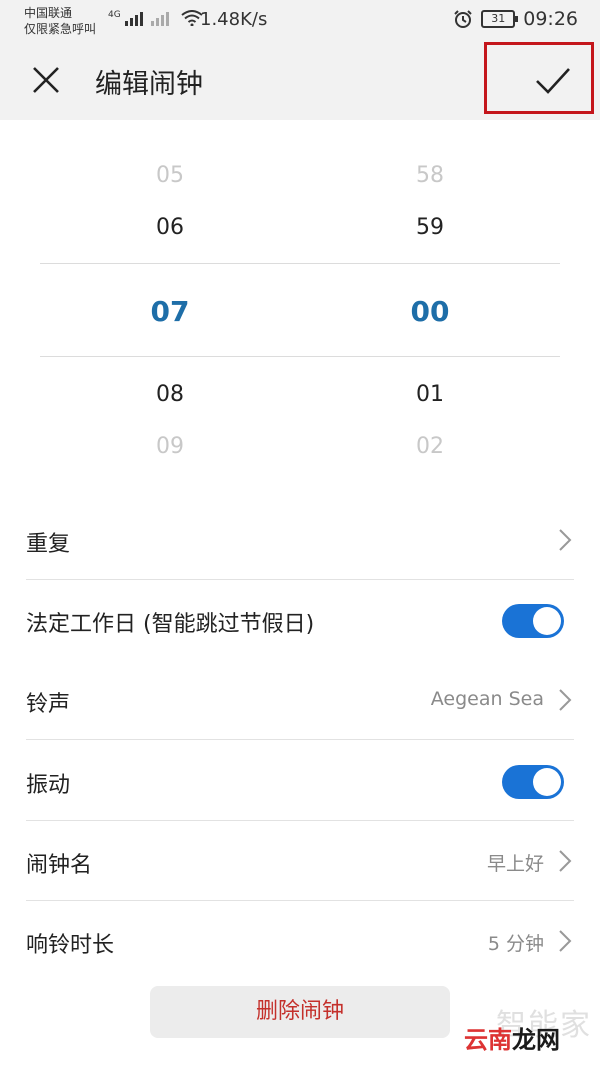  I want to click on ring-duration-value: 5 分钟, so click(515, 944).